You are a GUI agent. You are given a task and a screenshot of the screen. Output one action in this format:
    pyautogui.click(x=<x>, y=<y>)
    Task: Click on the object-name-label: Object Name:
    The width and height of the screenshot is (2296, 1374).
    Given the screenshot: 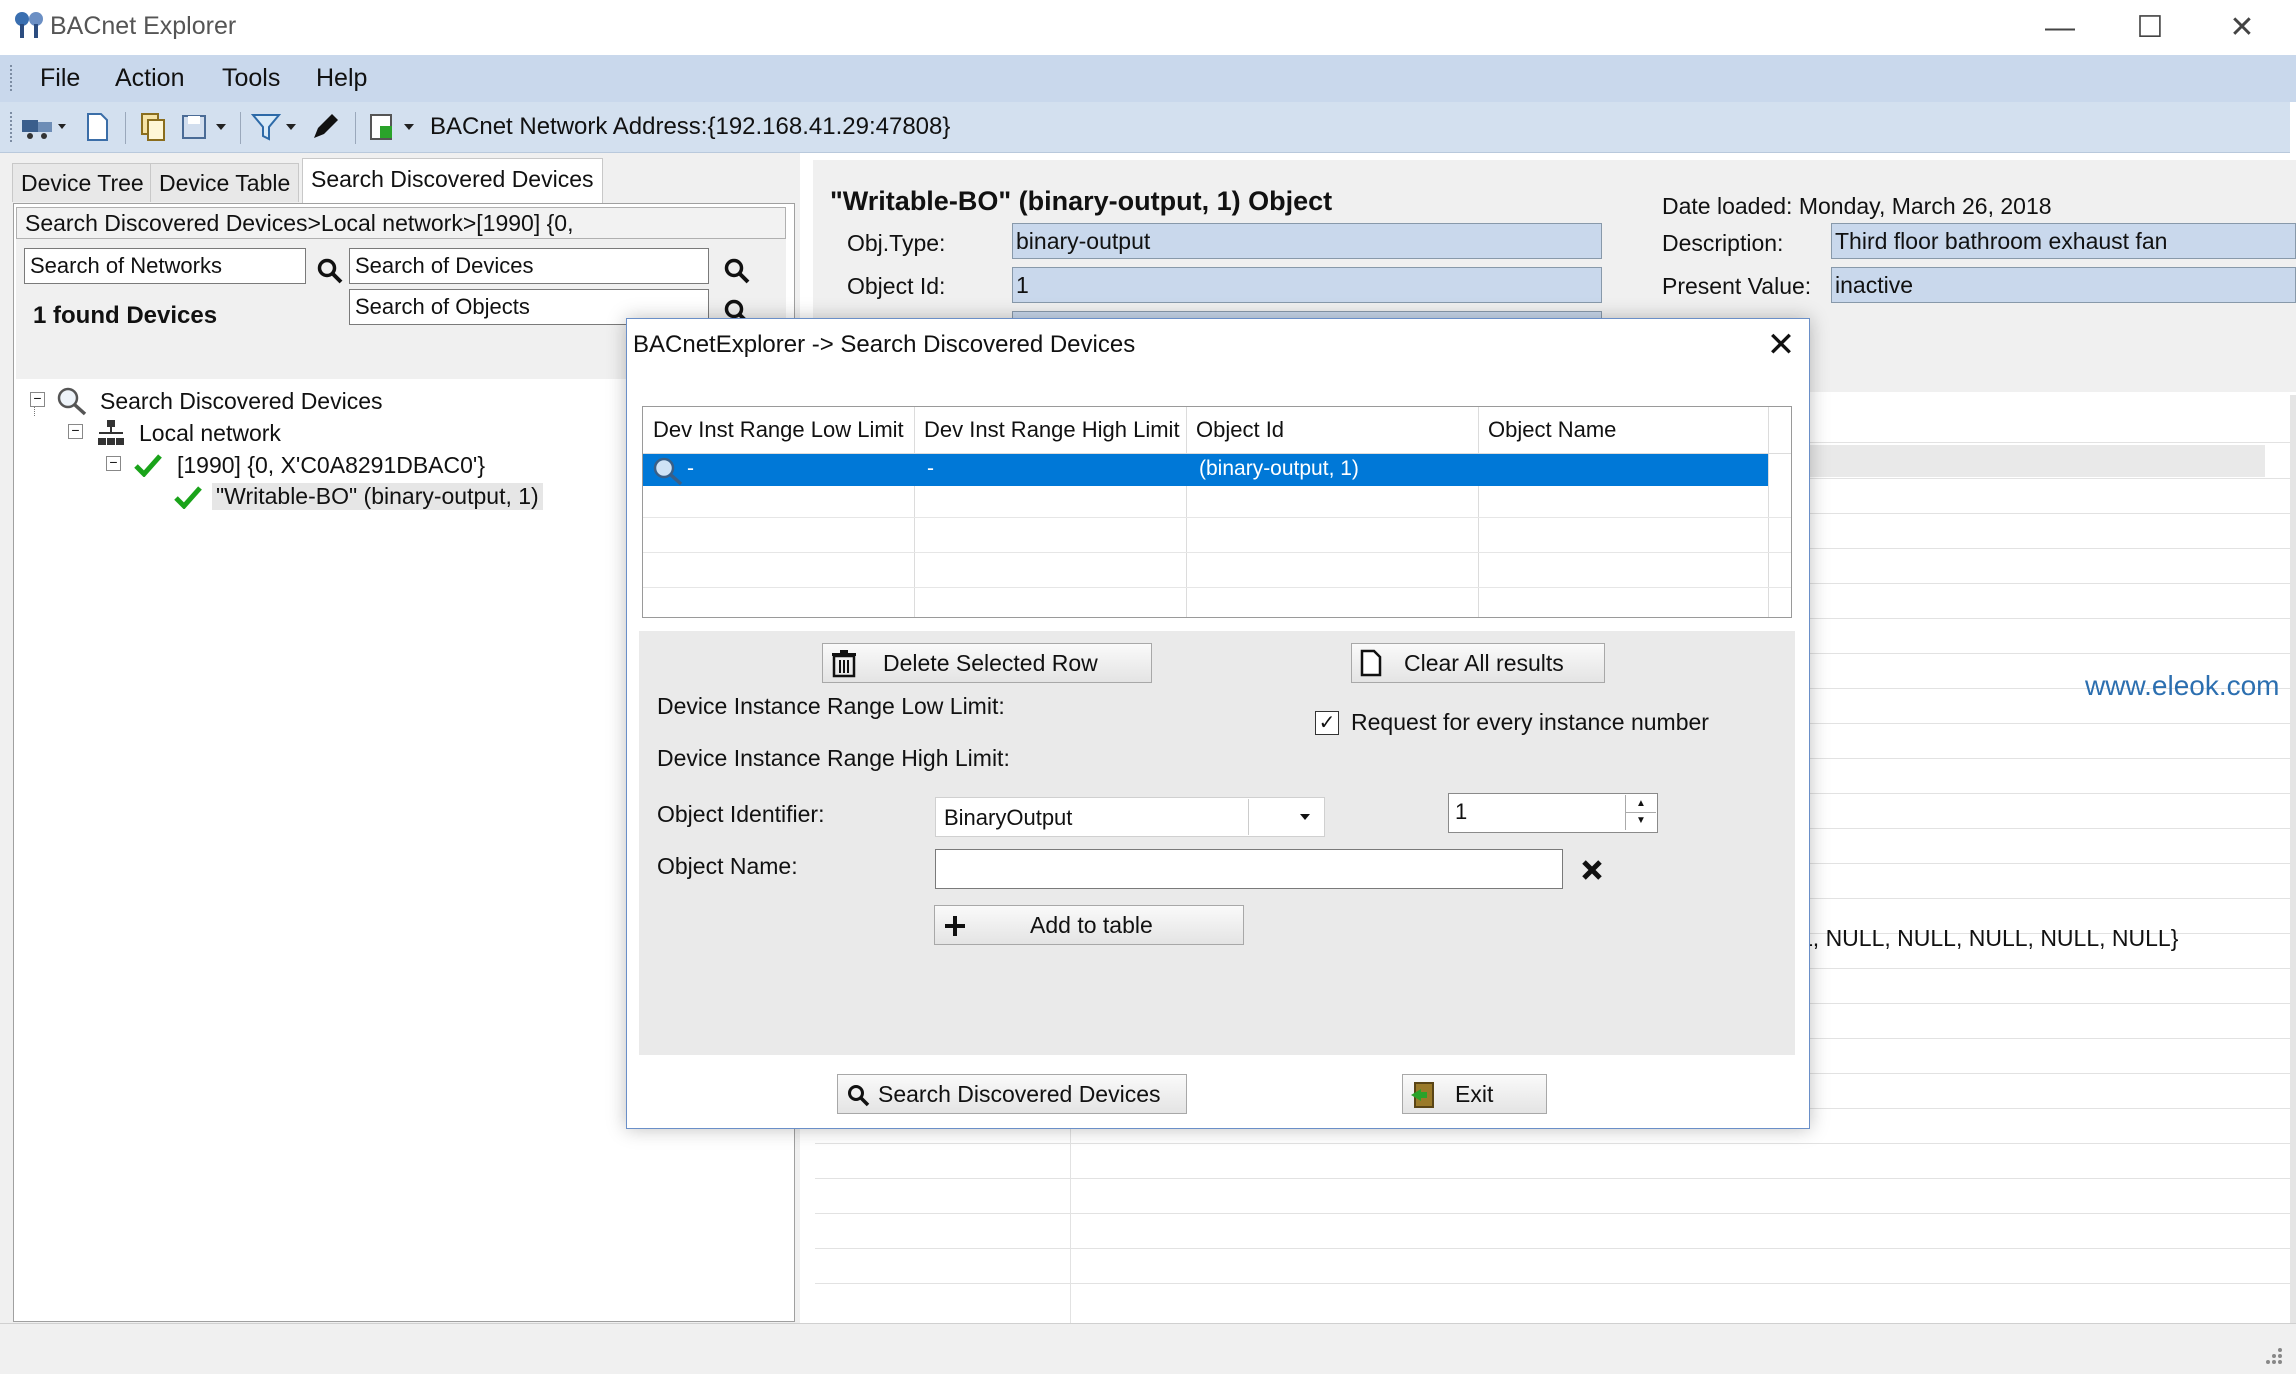 What is the action you would take?
    pyautogui.click(x=727, y=866)
    